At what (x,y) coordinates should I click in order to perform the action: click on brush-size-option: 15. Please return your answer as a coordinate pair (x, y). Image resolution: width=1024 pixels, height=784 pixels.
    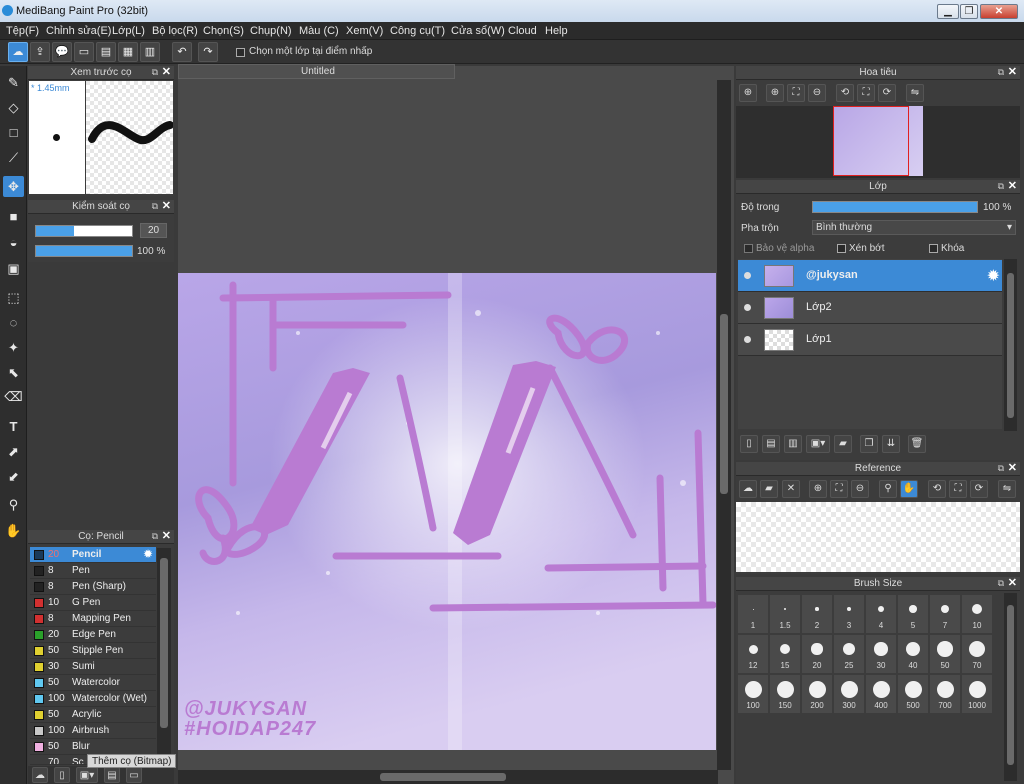
    Looking at the image, I should click on (785, 654).